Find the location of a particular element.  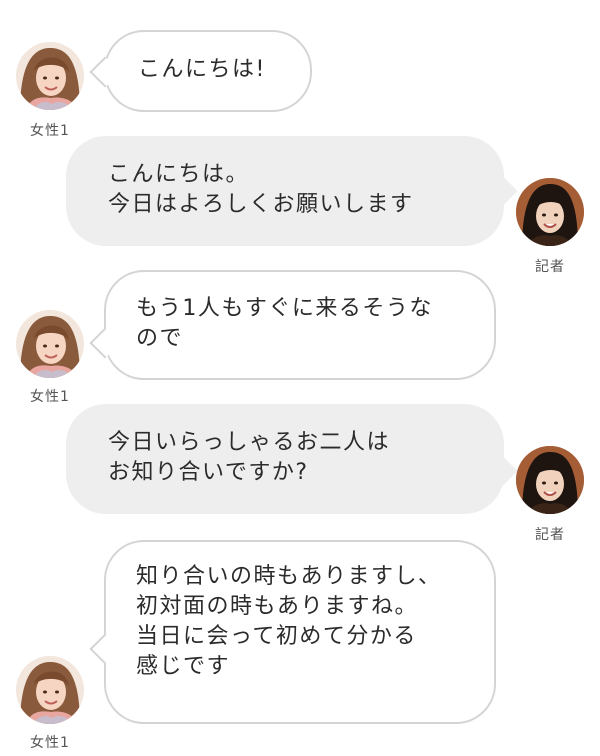

message-text: こんにちは! is located at coordinates (202, 69).